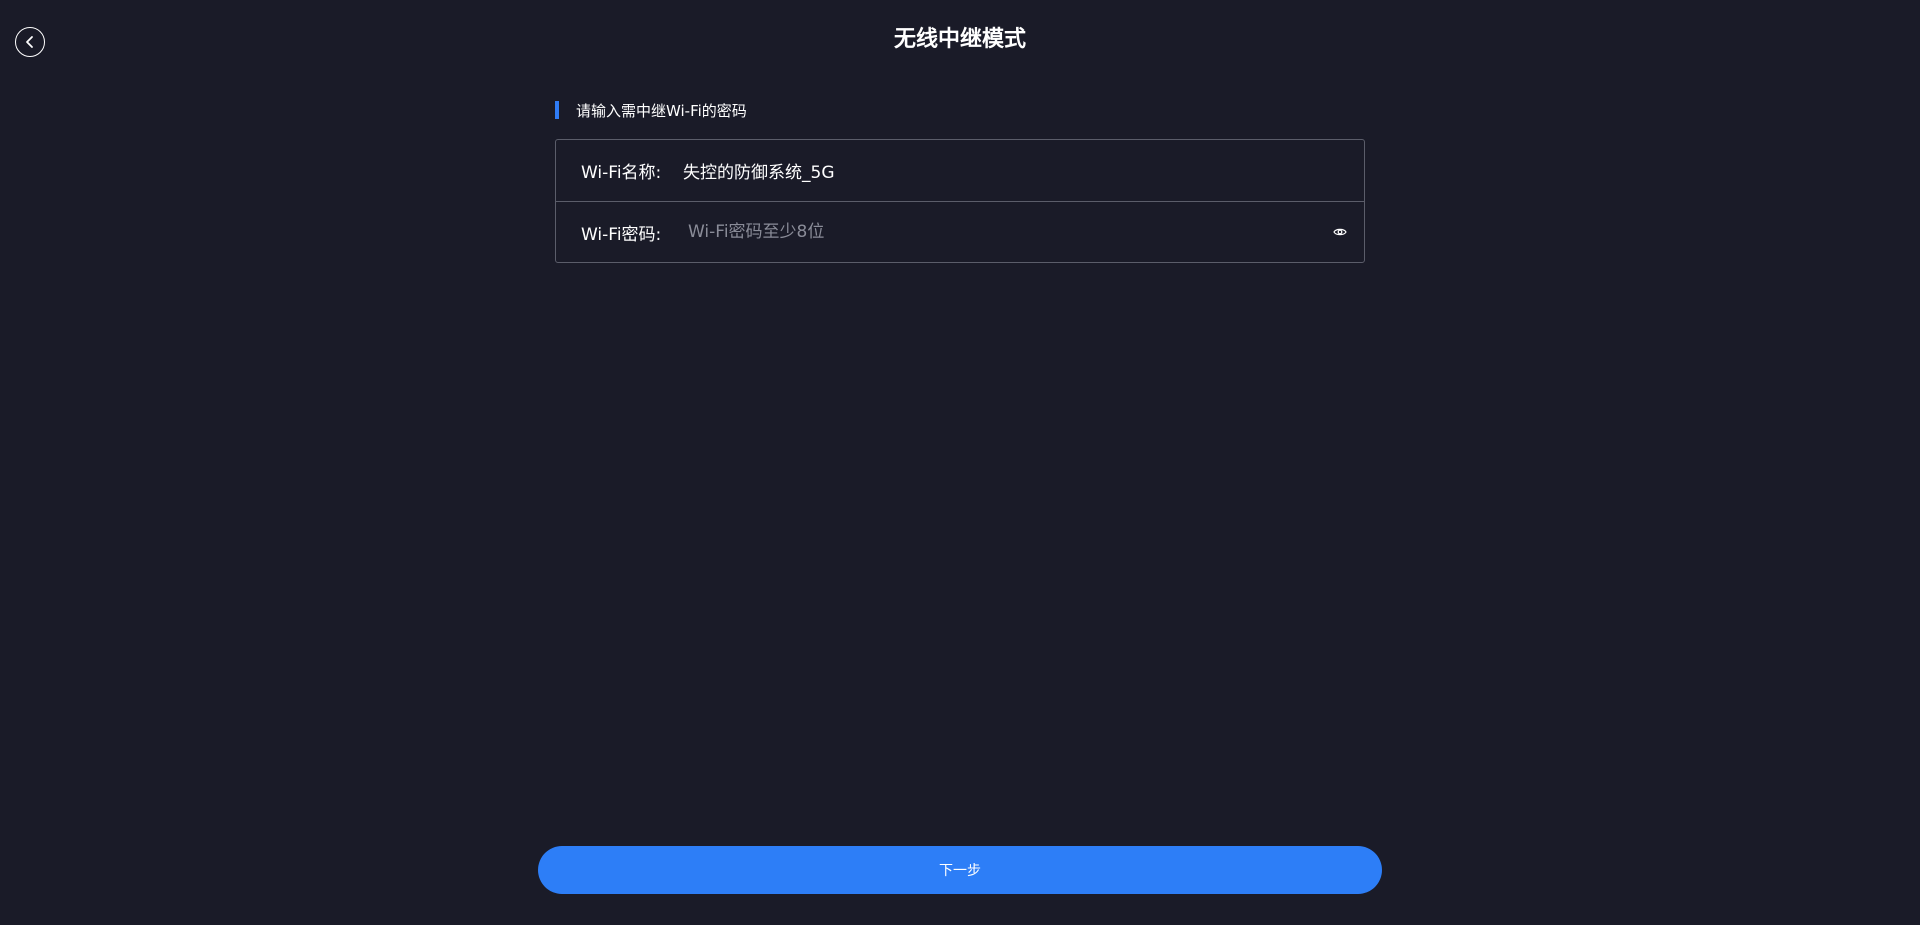 The height and width of the screenshot is (925, 1920). Describe the element at coordinates (960, 110) in the screenshot. I see `section-label: 请输入需中继Wi-Fi的密码` at that location.